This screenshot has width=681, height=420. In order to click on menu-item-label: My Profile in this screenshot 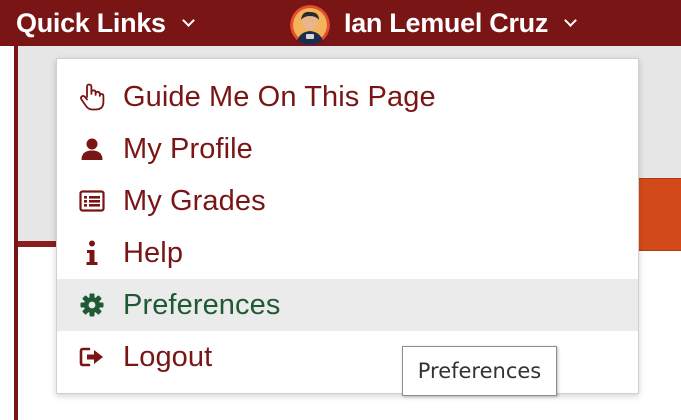, I will do `click(188, 148)`.